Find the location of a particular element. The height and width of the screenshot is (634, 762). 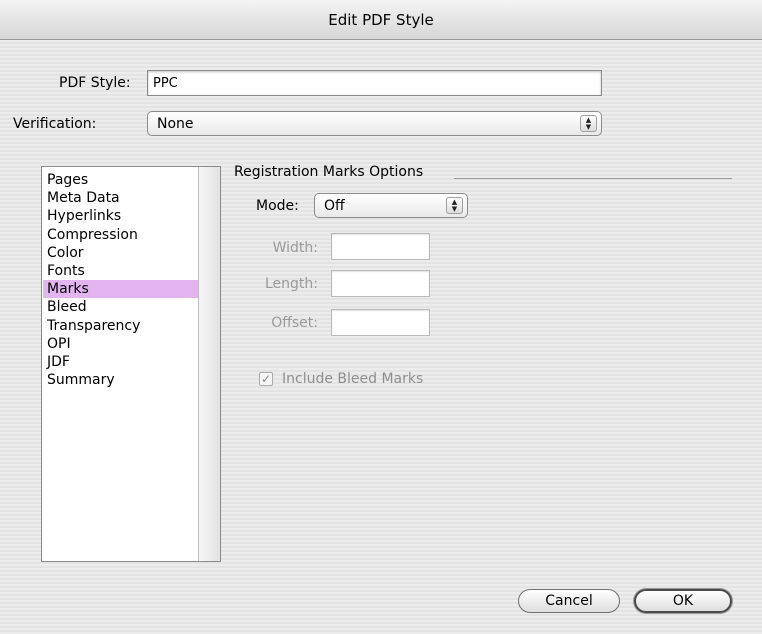

sidebar-item-transparency: Transparency is located at coordinates (120, 326).